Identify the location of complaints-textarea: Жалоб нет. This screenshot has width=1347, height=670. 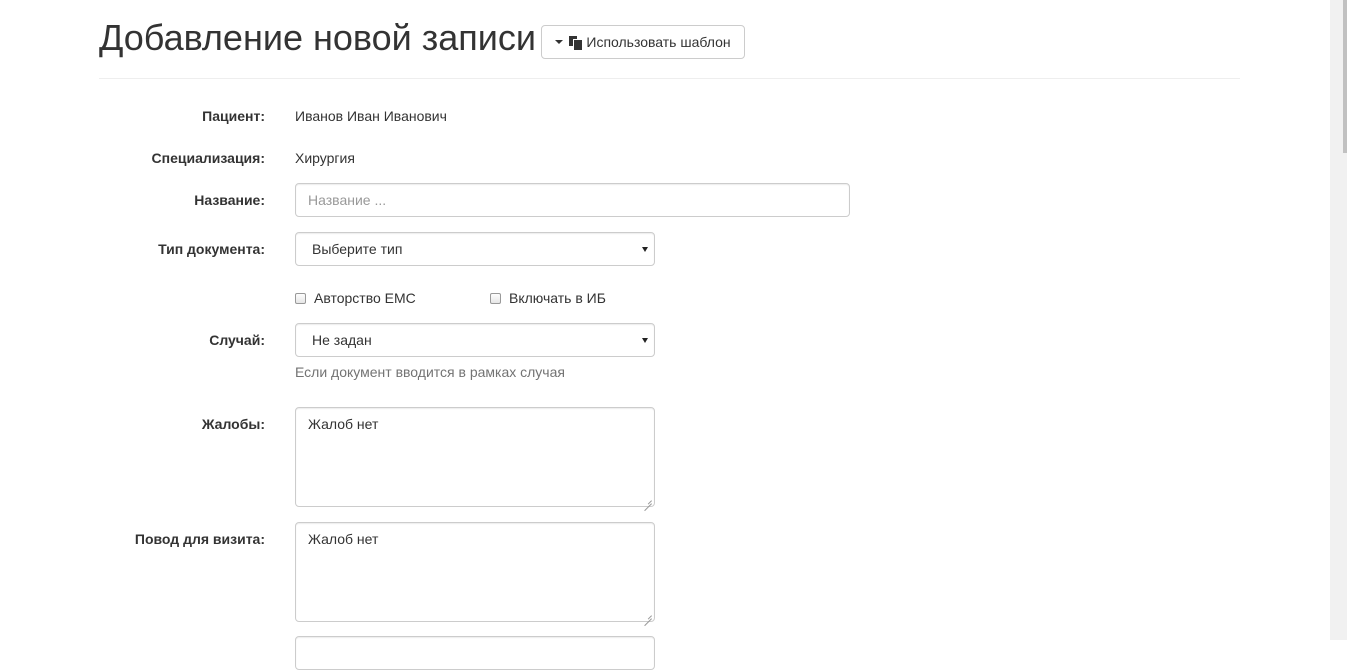
(475, 457).